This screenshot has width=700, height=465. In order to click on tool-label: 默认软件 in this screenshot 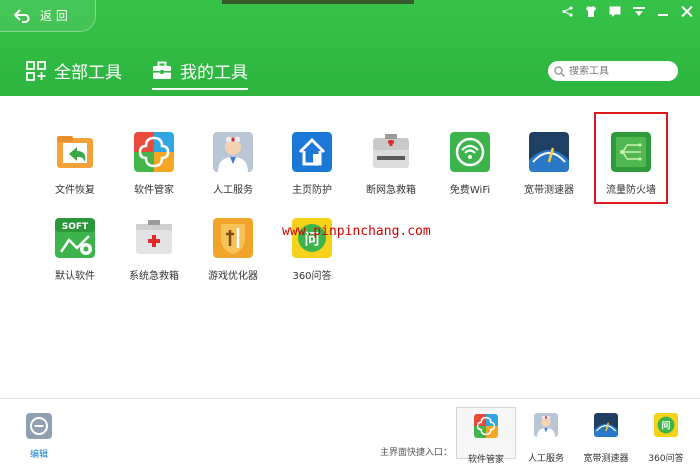, I will do `click(75, 276)`.